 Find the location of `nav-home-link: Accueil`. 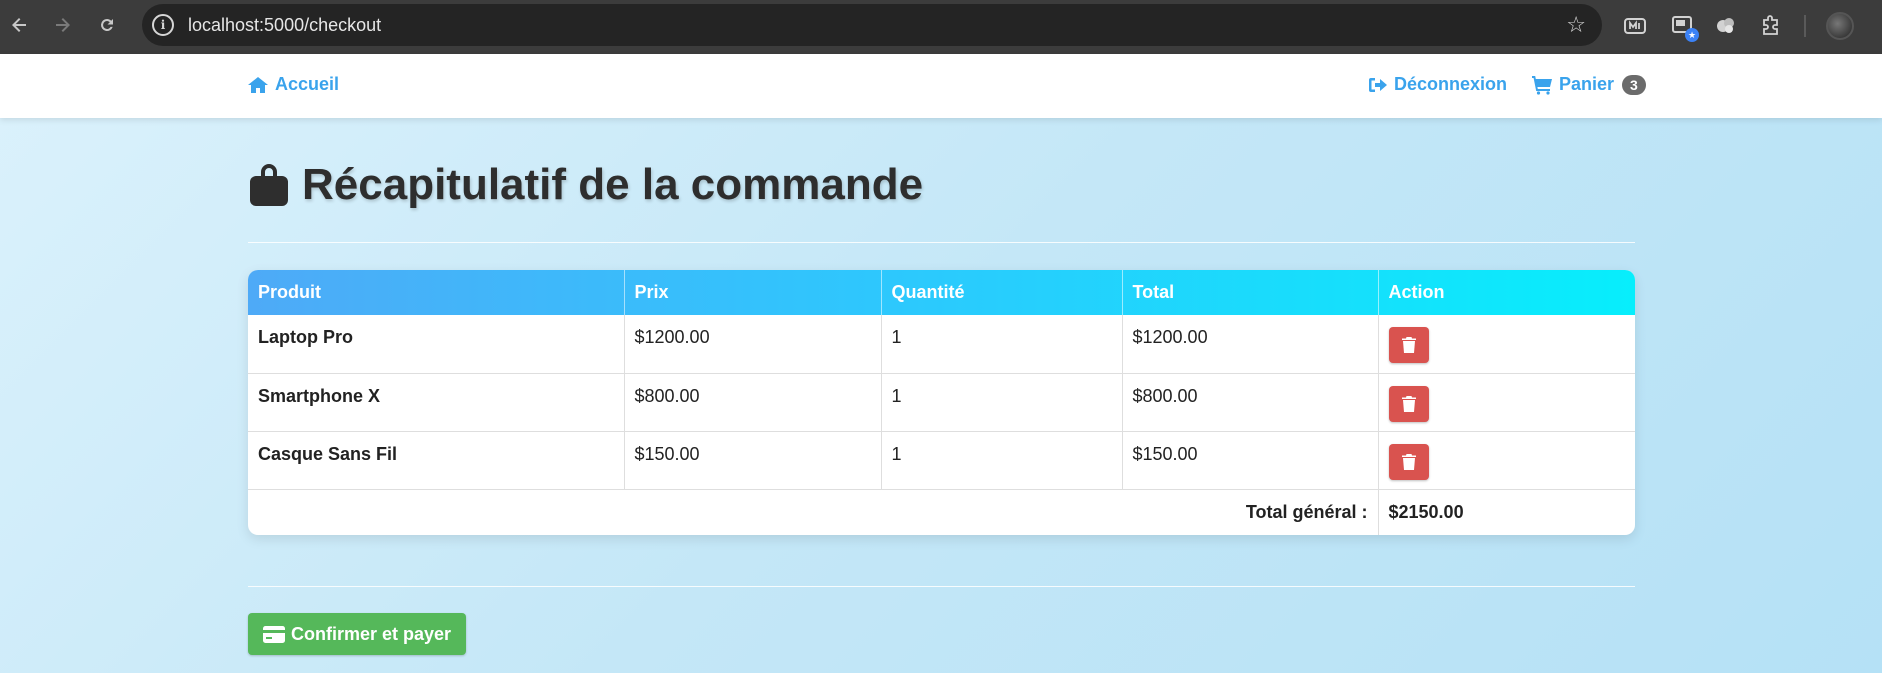

nav-home-link: Accueil is located at coordinates (293, 84).